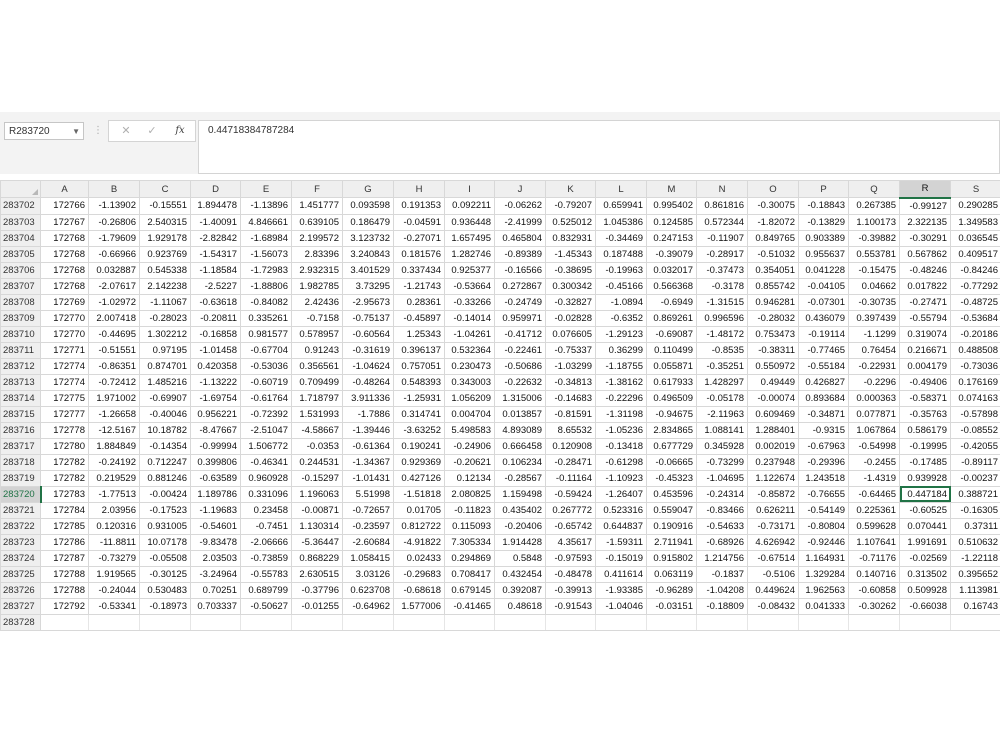 The width and height of the screenshot is (1000, 750). Describe the element at coordinates (520, 206) in the screenshot. I see `cell: -0.06262` at that location.